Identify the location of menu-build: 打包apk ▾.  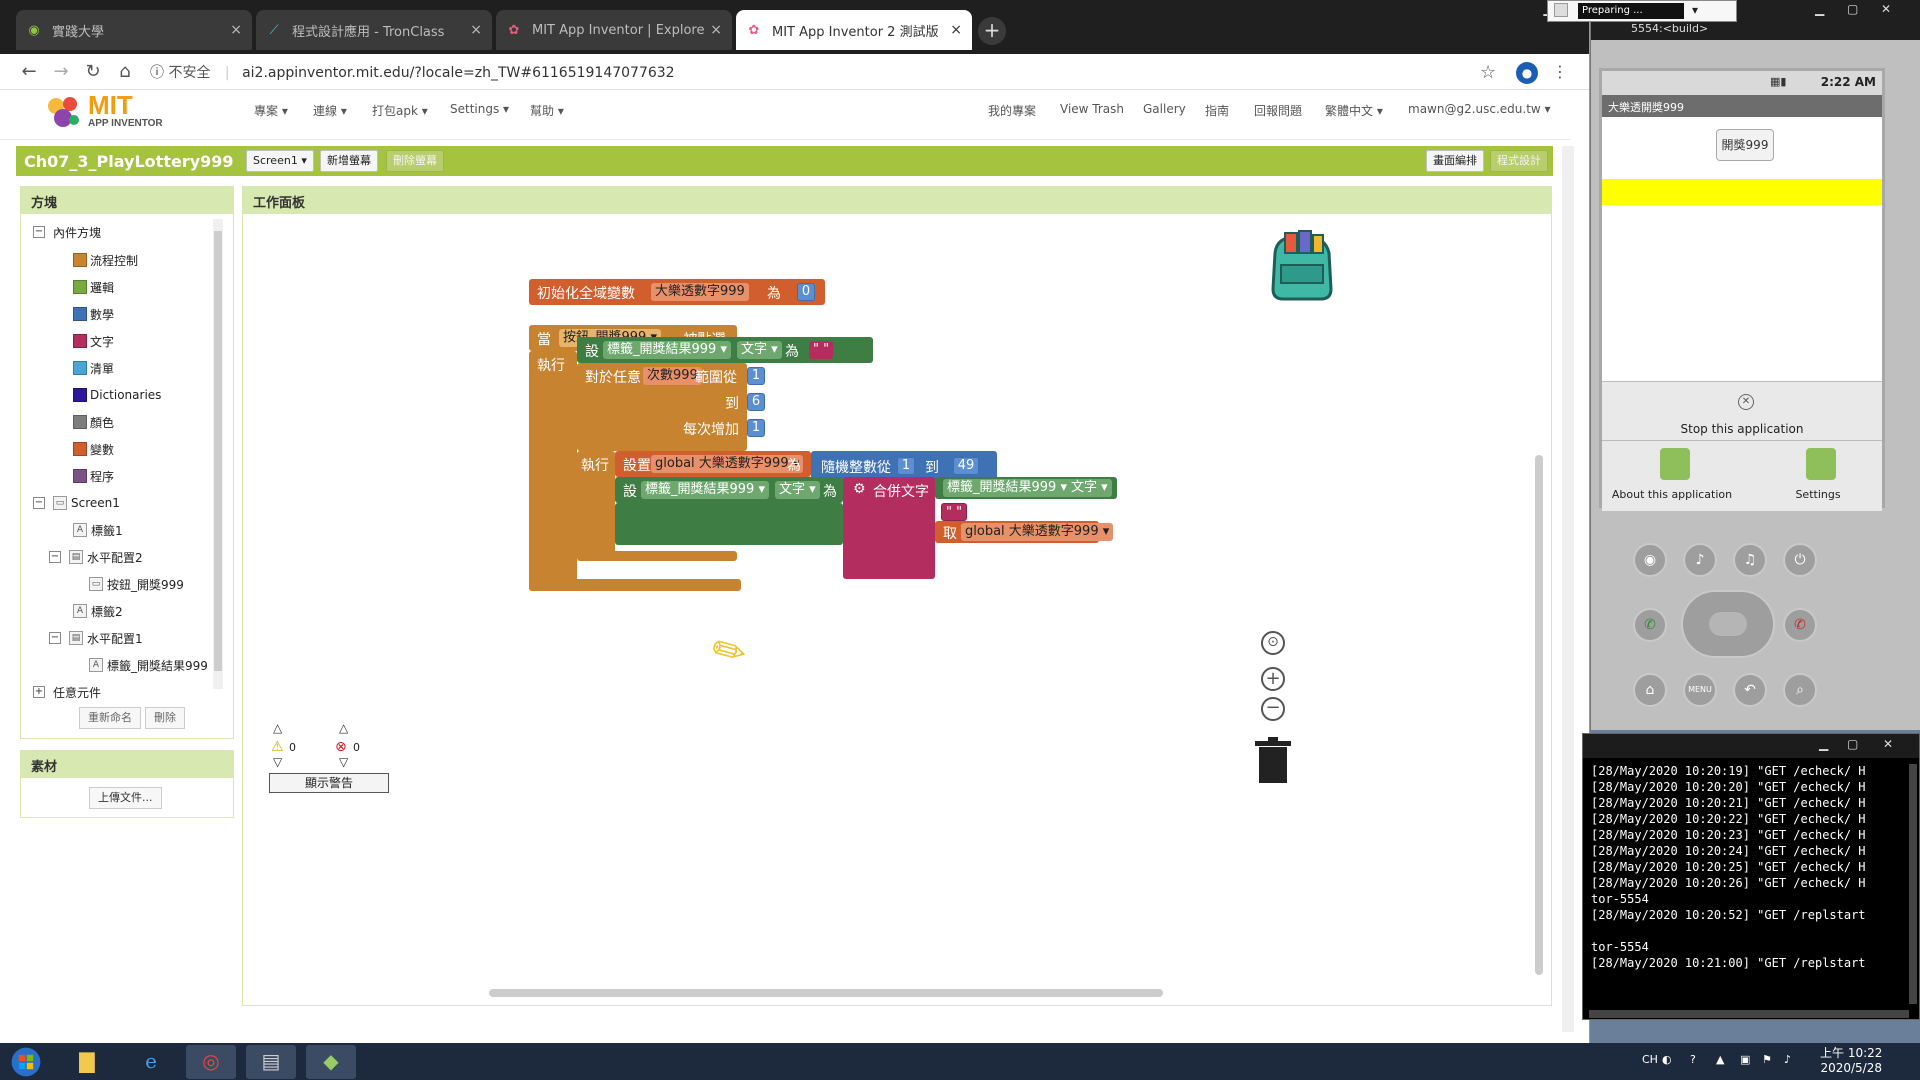
(400, 110).